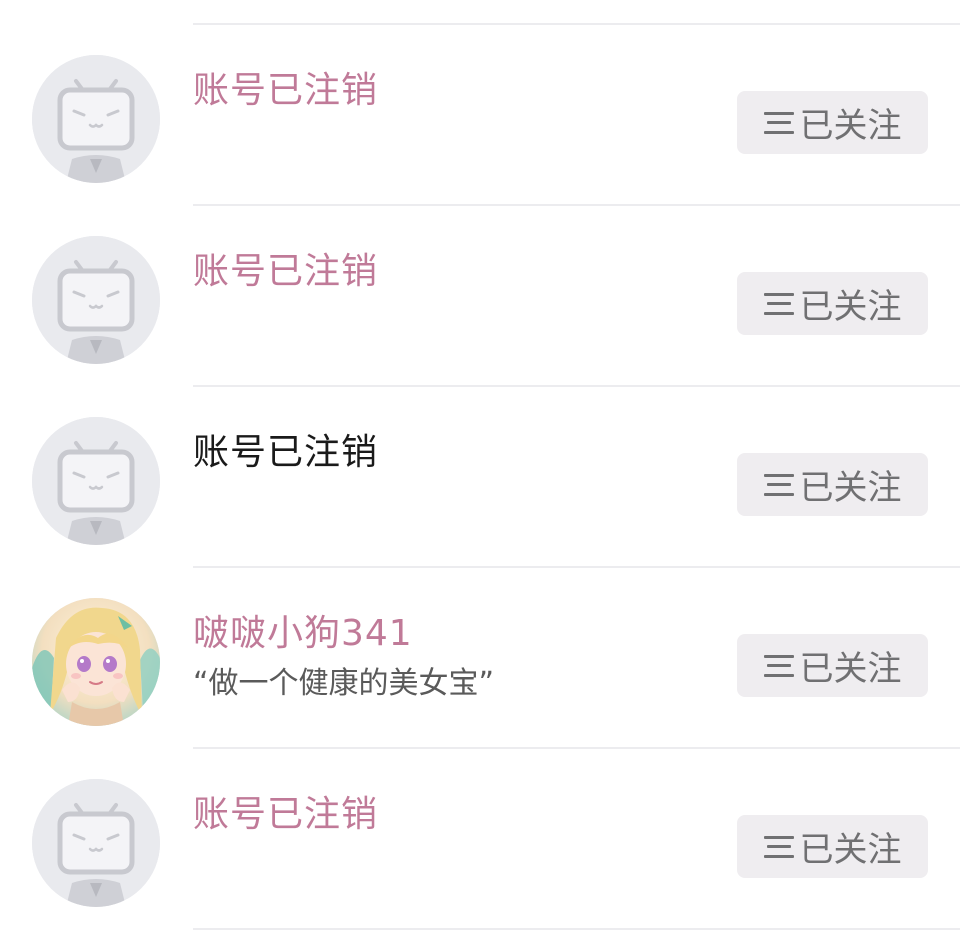  Describe the element at coordinates (576, 929) in the screenshot. I see `row-divider` at that location.